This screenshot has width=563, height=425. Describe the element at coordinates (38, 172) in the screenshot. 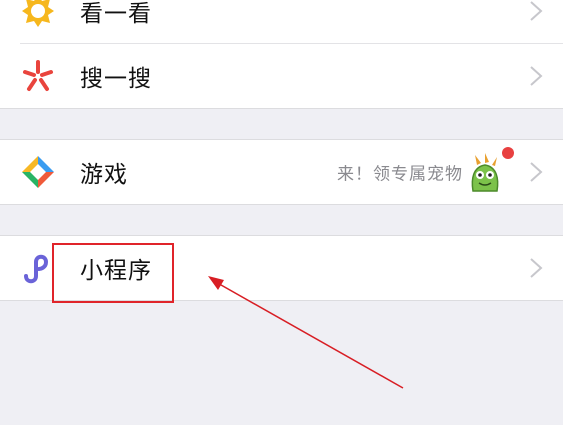

I see `games-icon` at that location.